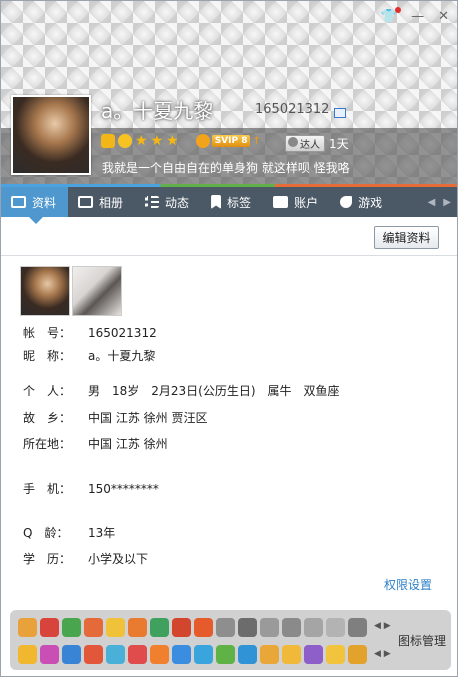  I want to click on tab-label: 游戏, so click(370, 202).